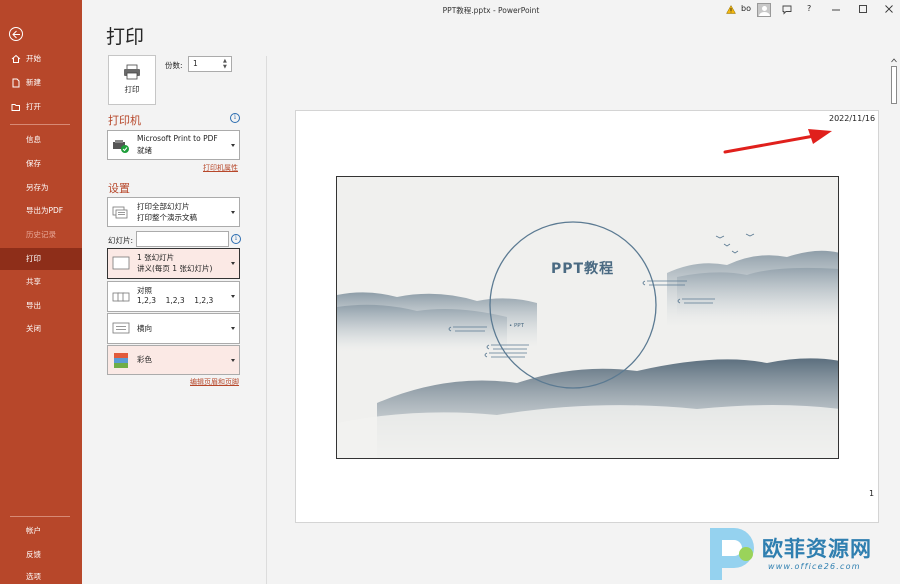 This screenshot has width=900, height=584. I want to click on layout-label: 1 张幻灯片, so click(156, 257).